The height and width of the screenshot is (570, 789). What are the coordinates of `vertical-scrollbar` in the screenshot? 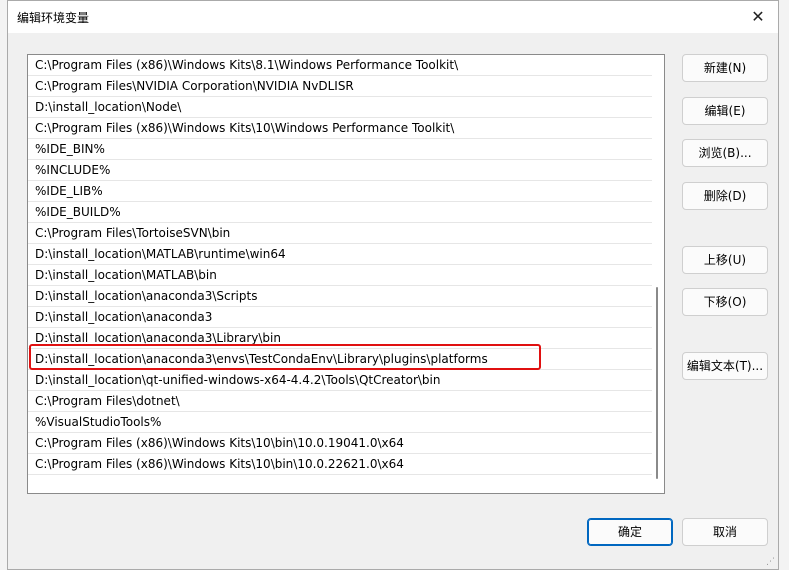 It's located at (657, 274).